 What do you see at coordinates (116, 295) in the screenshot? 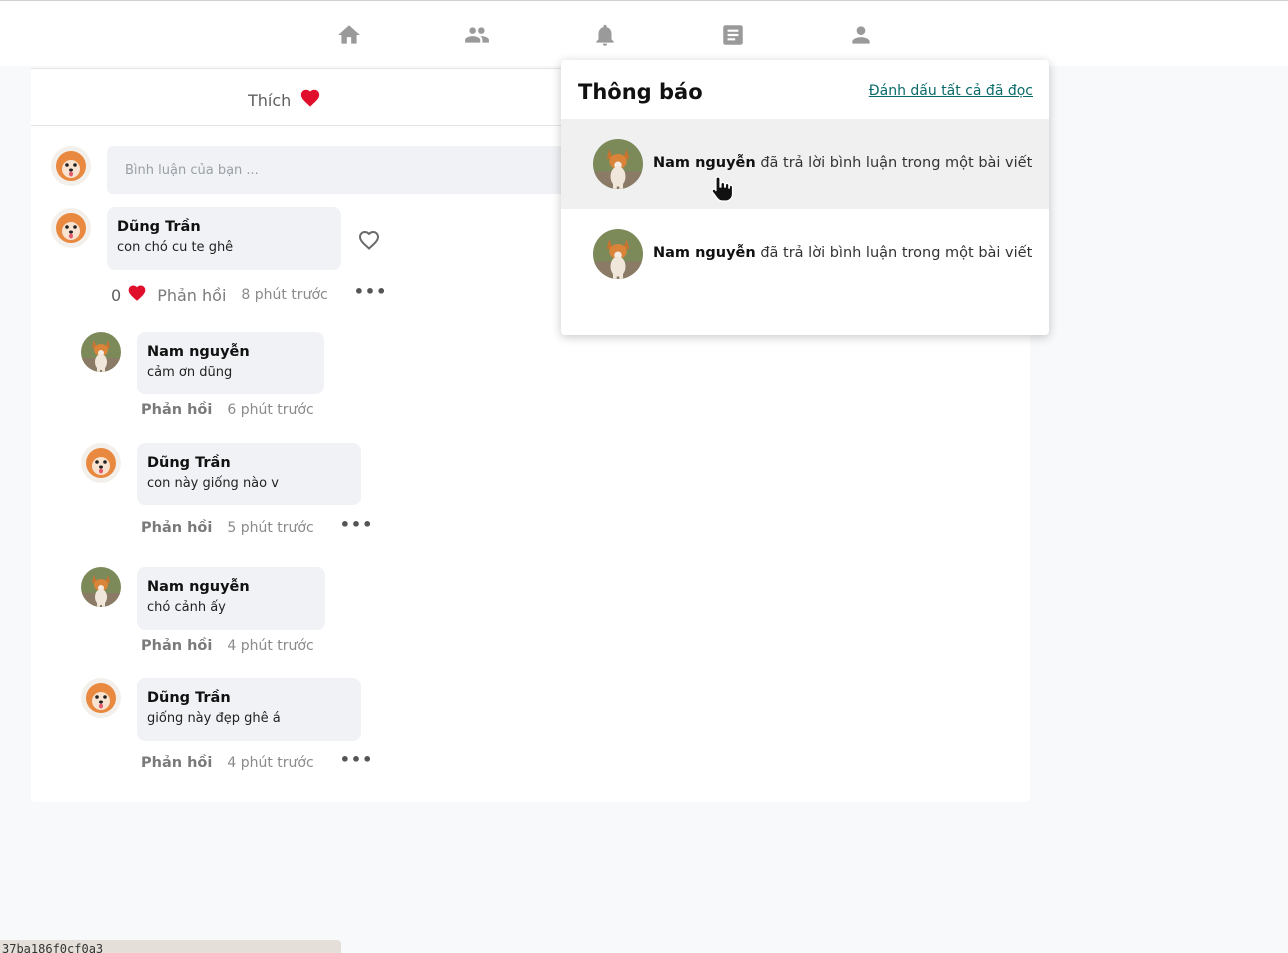
I see `like-count: 0` at bounding box center [116, 295].